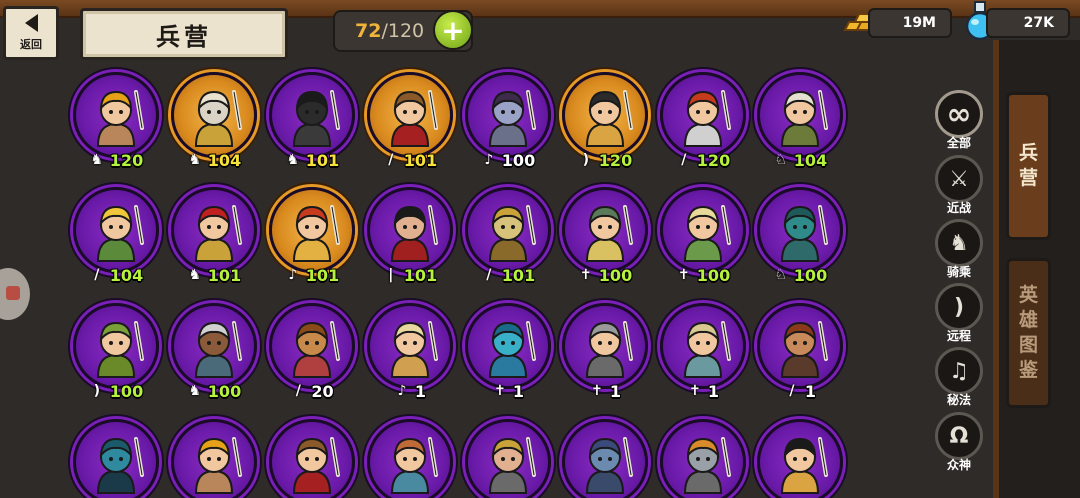 This screenshot has width=1080, height=498. I want to click on add-capacity-button: +, so click(453, 30).